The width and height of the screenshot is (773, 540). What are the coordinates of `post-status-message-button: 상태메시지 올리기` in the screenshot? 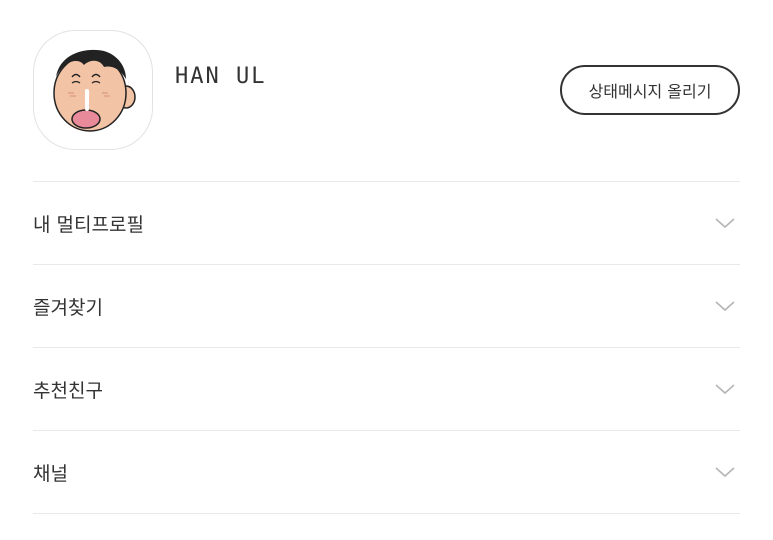 It's located at (650, 90).